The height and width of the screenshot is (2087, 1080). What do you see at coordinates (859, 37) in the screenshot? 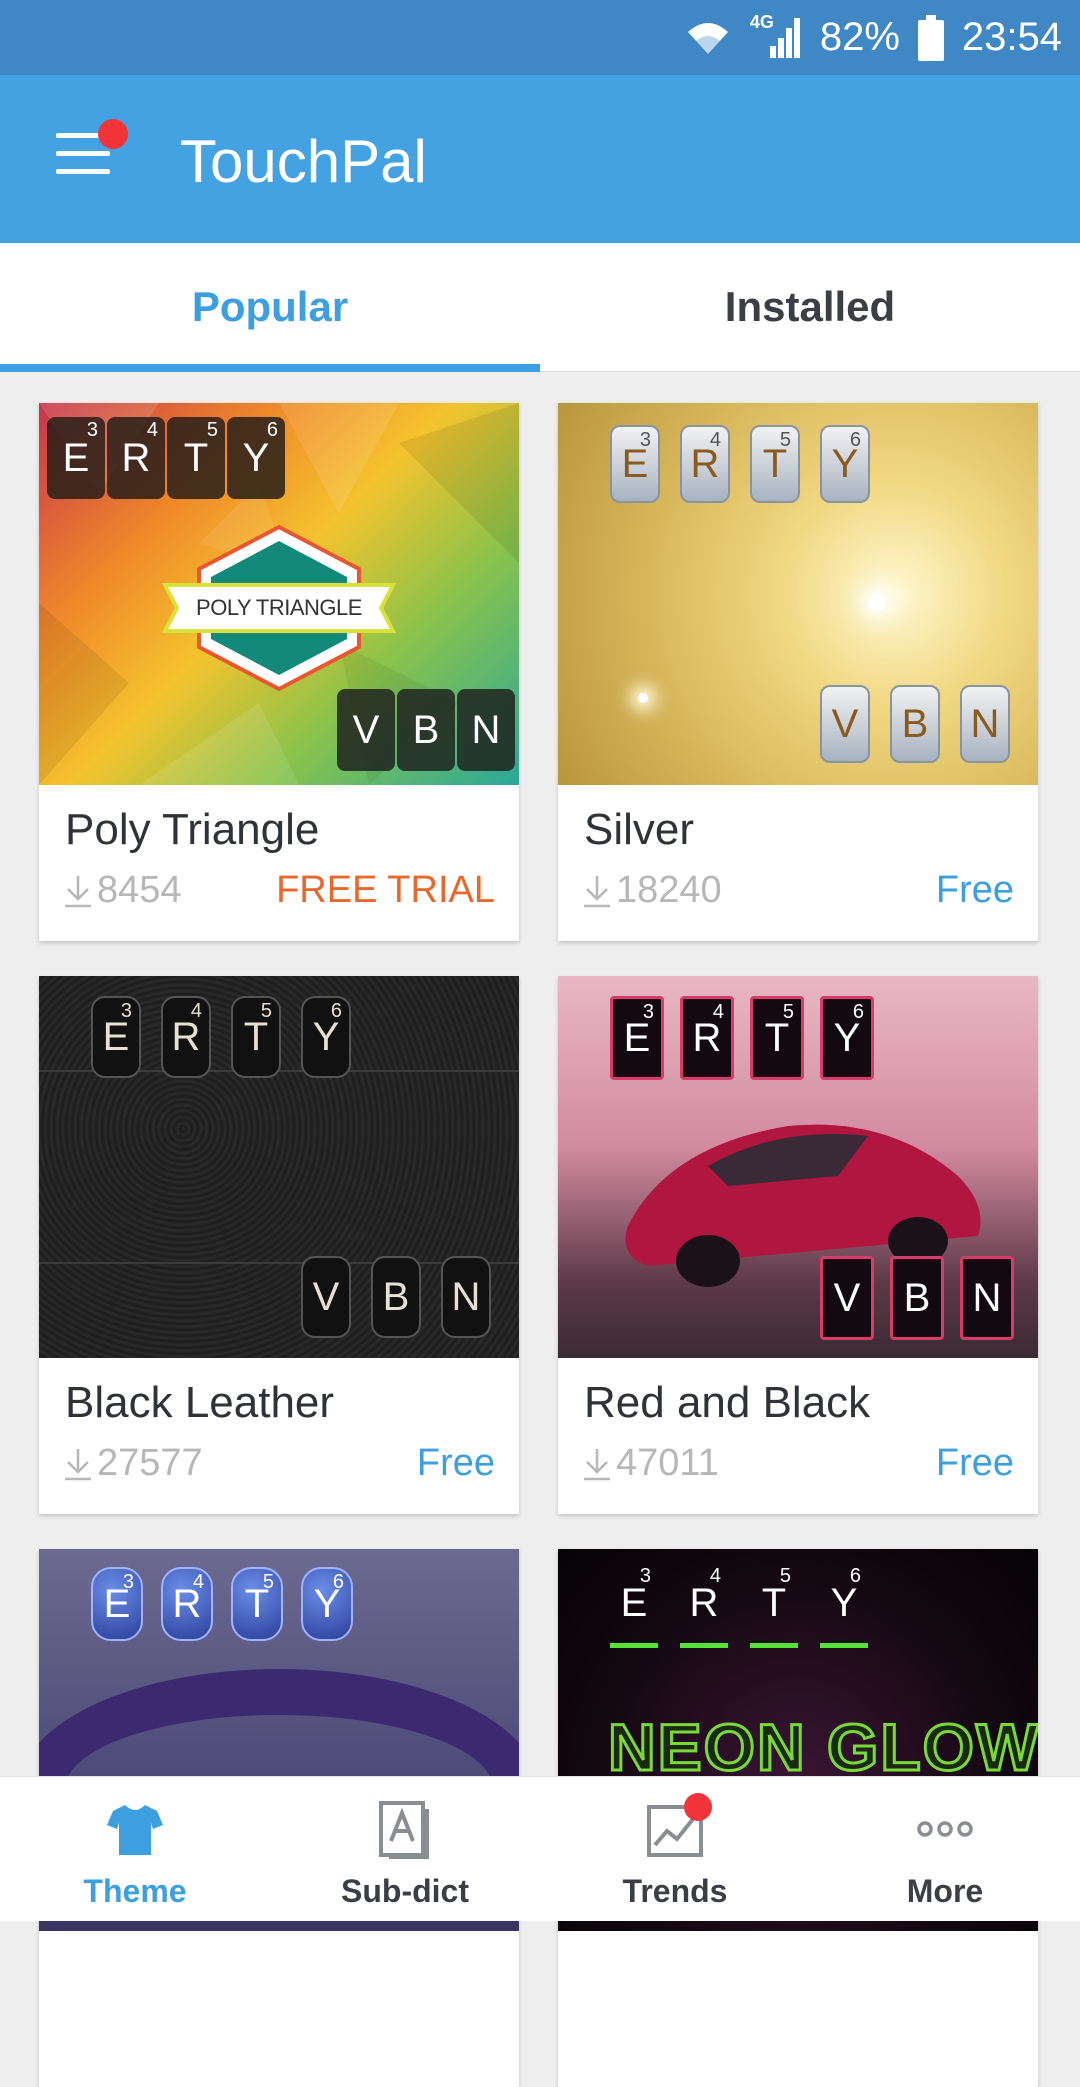
I see `battery-percent: 82%` at bounding box center [859, 37].